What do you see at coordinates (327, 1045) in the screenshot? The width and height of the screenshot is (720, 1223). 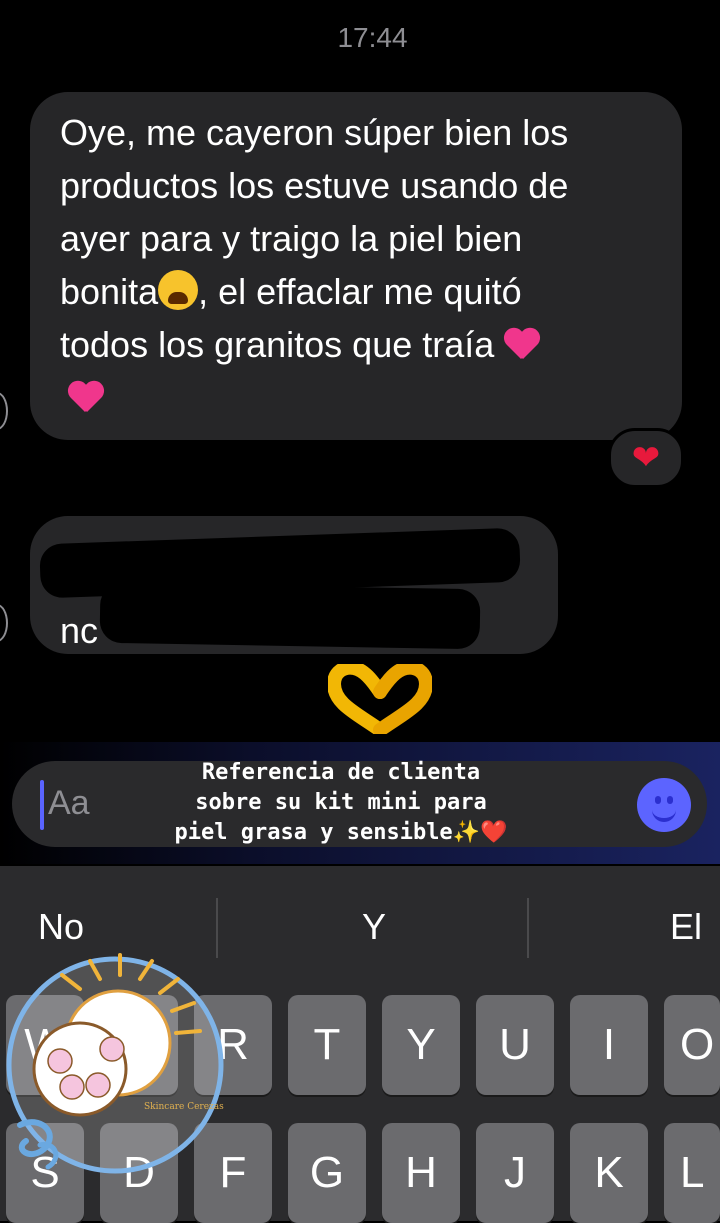 I see `key-t: T` at bounding box center [327, 1045].